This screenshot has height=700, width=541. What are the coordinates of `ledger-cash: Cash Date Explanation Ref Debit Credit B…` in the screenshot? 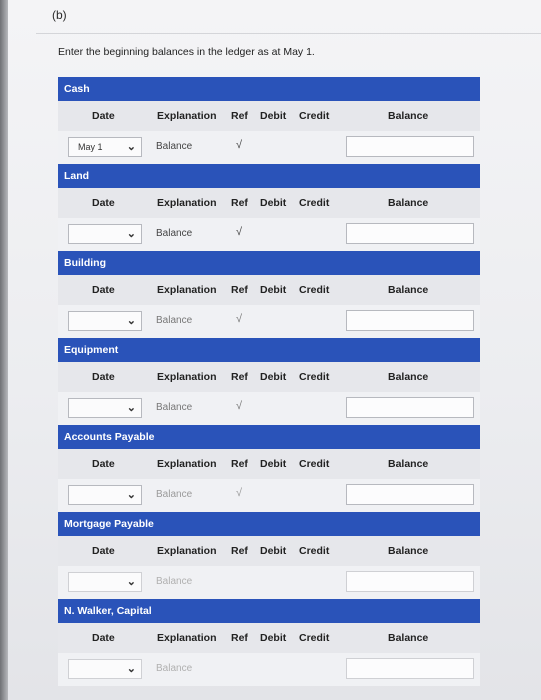 It's located at (269, 120).